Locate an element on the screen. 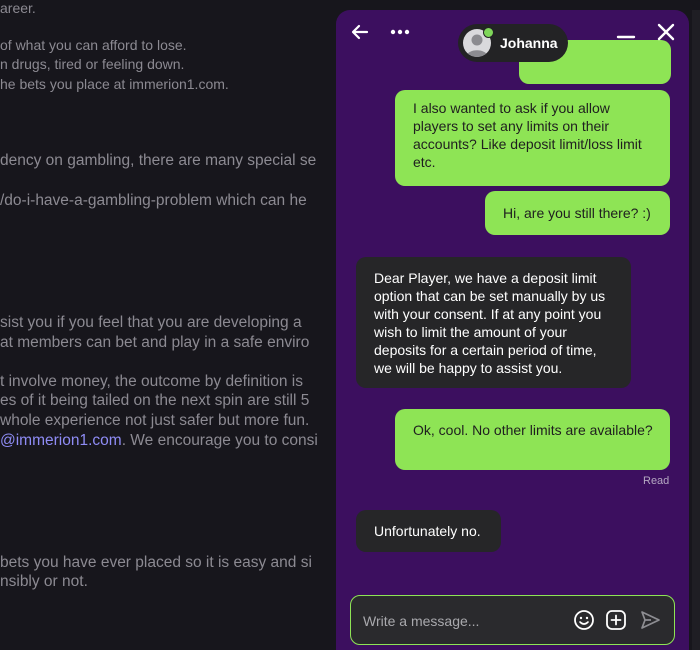  more-horizontal-icon is located at coordinates (400, 32).